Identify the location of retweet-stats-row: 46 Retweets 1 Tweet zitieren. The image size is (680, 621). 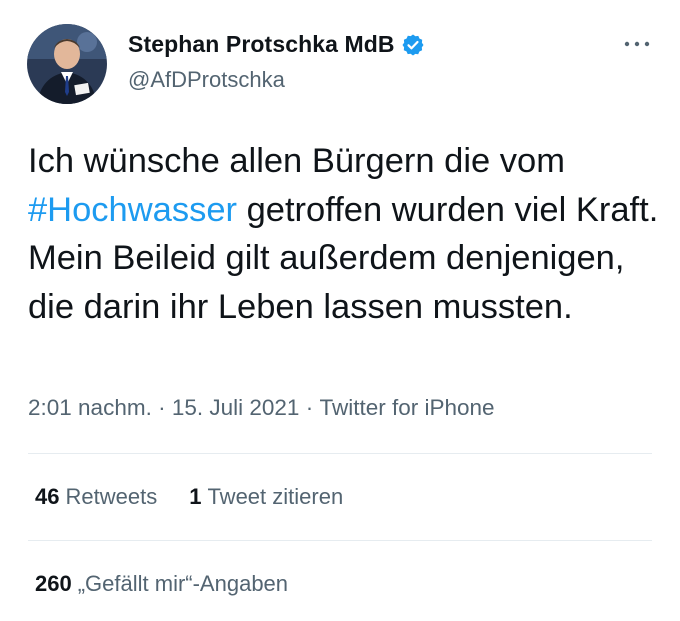
(189, 497).